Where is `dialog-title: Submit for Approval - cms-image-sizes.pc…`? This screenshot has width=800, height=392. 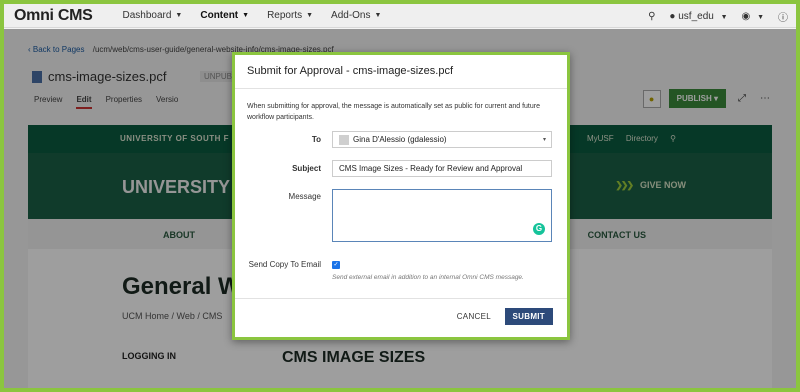
dialog-title: Submit for Approval - cms-image-sizes.pc… is located at coordinates (401, 72).